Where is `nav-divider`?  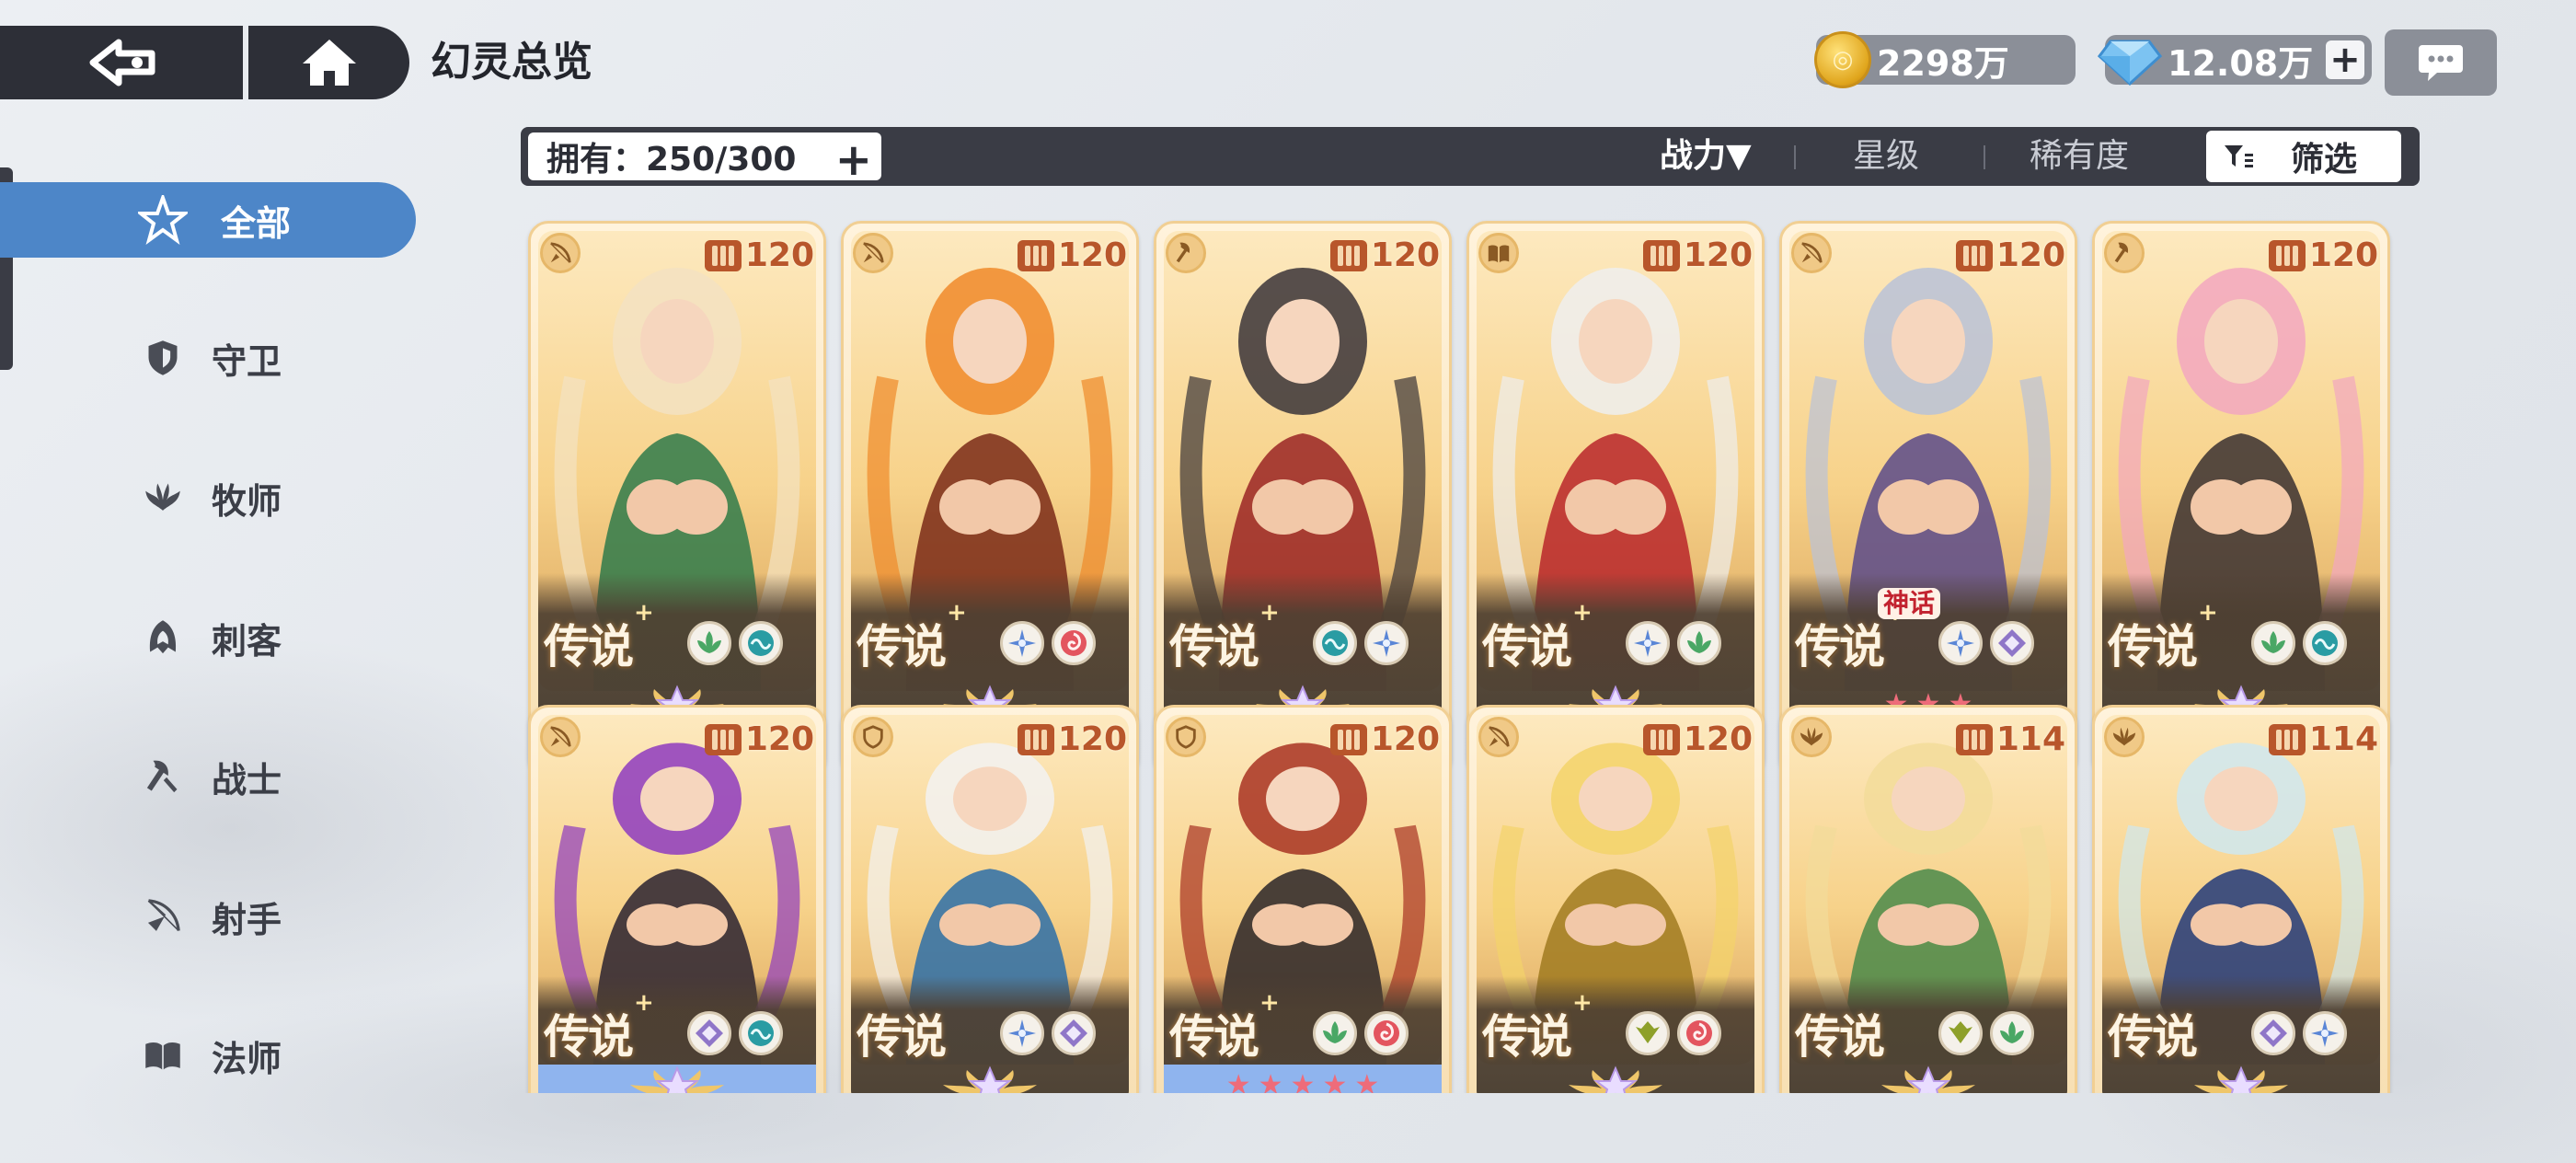
nav-divider is located at coordinates (245, 62).